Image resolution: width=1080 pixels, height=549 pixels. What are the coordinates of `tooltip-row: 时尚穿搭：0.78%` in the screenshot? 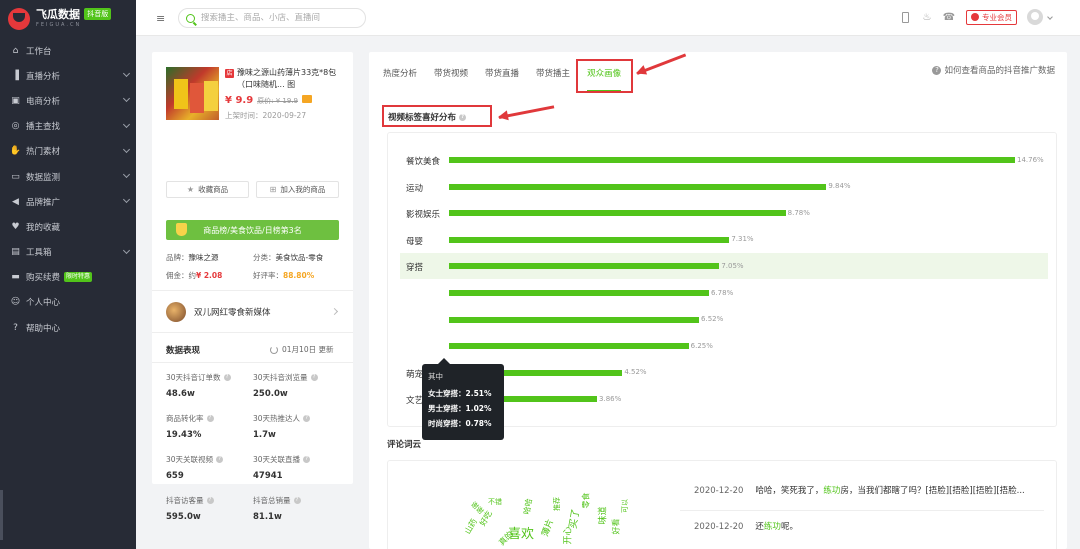 It's located at (460, 423).